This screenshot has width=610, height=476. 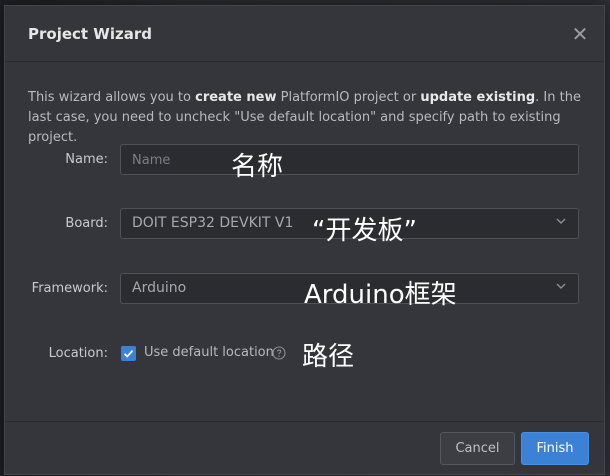 I want to click on board-value: DOIT ESP32 DEVKIT V1, so click(x=213, y=223).